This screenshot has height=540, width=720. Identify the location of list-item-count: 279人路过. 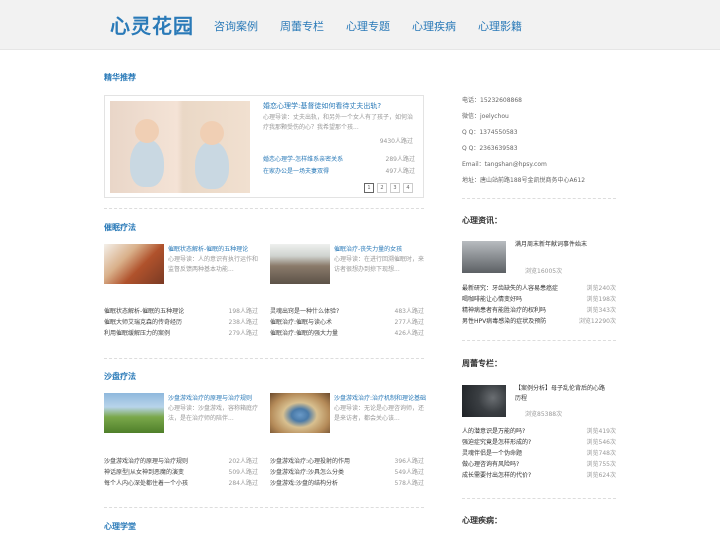
(243, 333).